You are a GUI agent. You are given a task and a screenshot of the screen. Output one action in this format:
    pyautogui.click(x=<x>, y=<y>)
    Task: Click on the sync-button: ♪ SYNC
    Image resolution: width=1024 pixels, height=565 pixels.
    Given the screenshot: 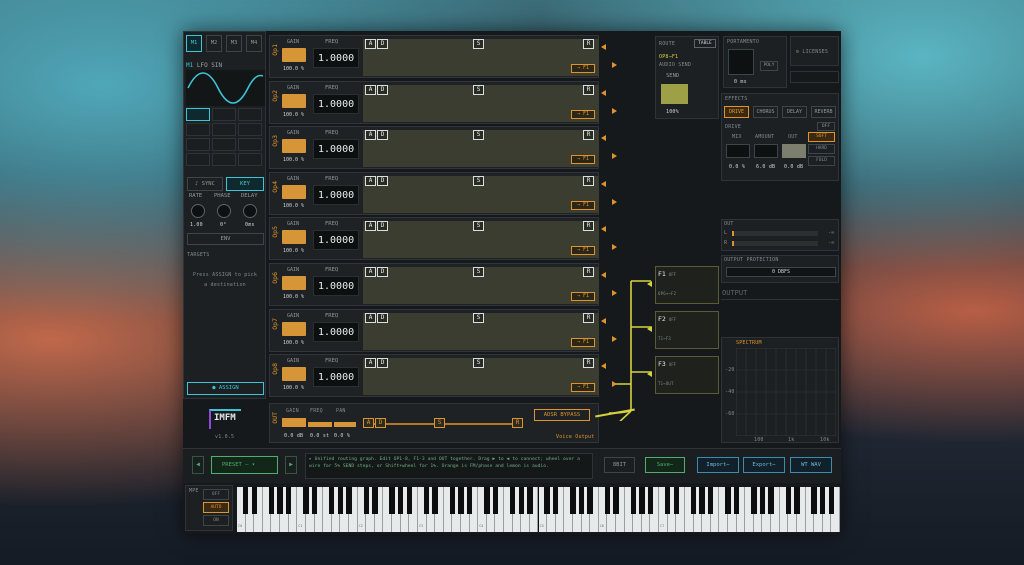 What is the action you would take?
    pyautogui.click(x=205, y=184)
    